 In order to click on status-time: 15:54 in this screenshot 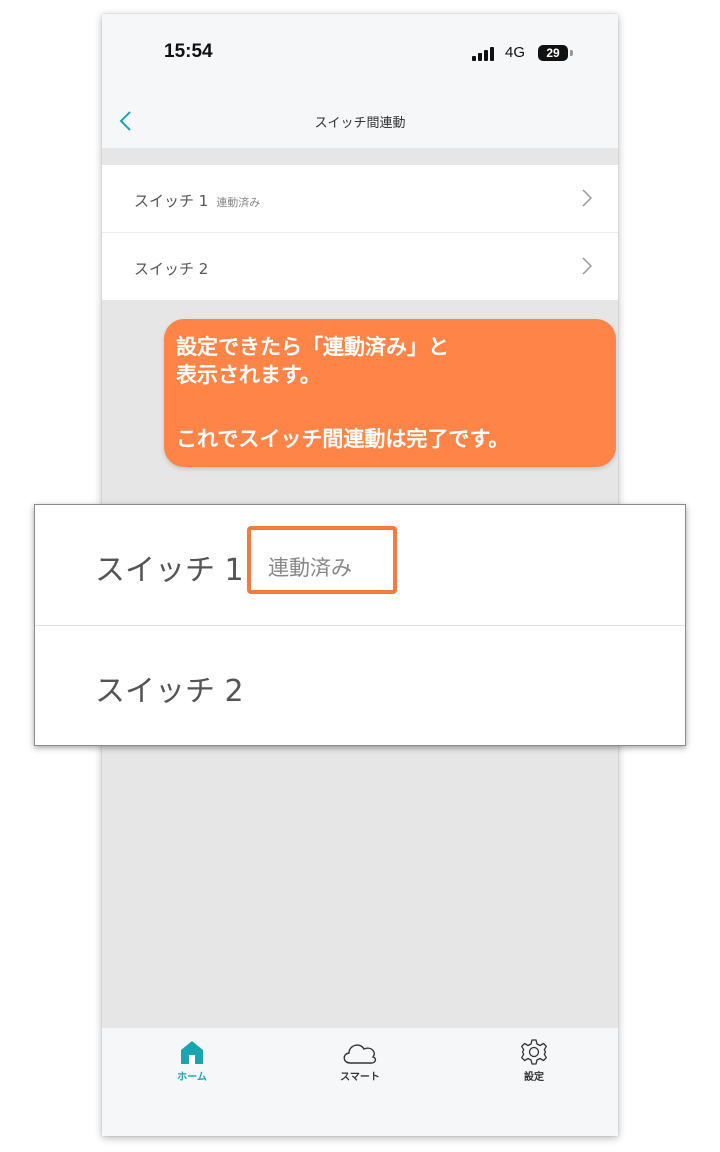, I will do `click(188, 51)`.